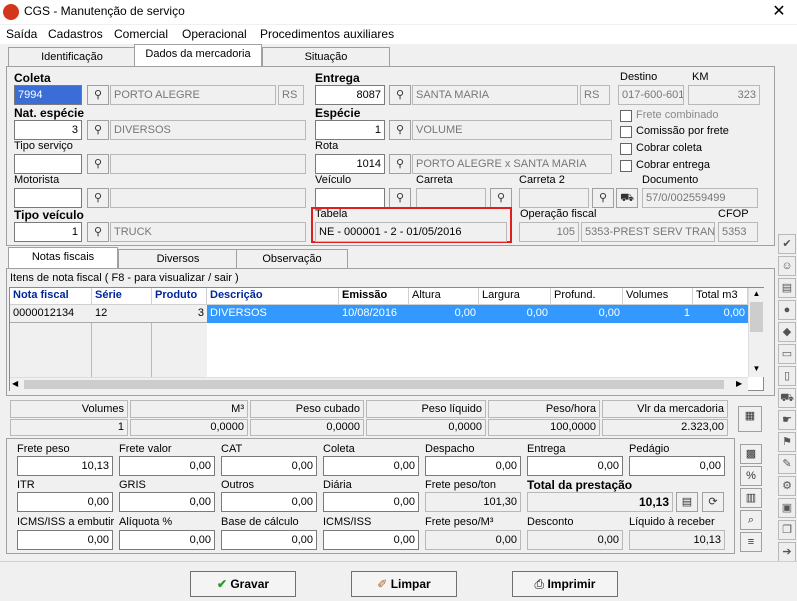 The height and width of the screenshot is (601, 797). I want to click on side-check-icon: ✔, so click(787, 244).